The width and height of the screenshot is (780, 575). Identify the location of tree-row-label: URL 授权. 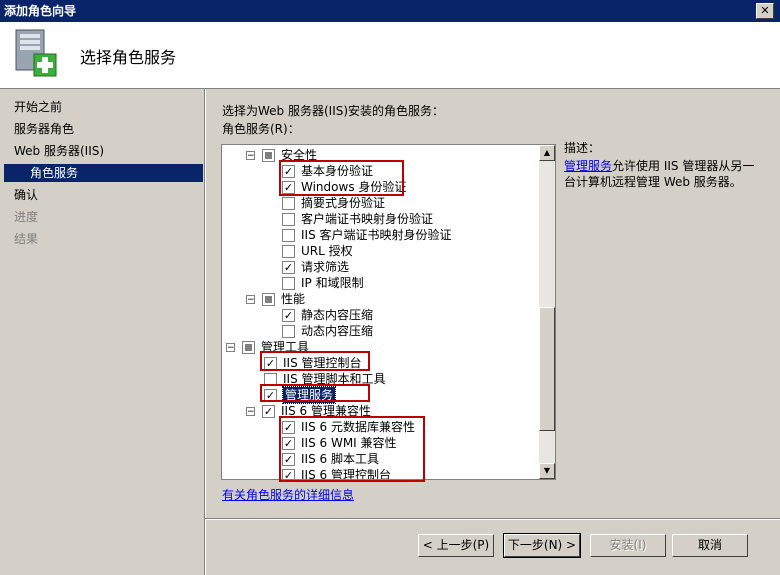
(327, 251).